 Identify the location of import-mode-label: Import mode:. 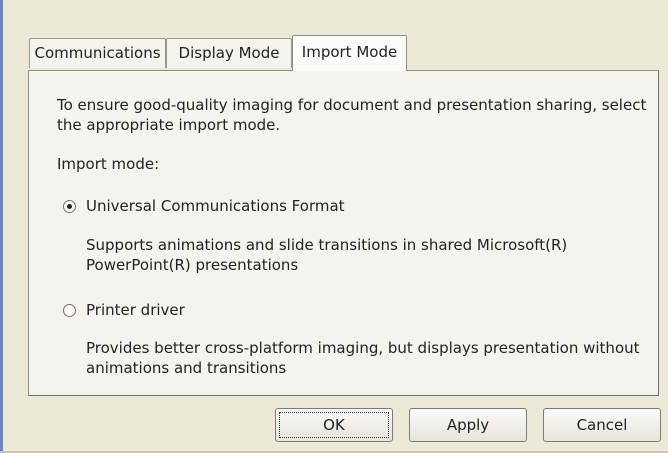
(108, 164).